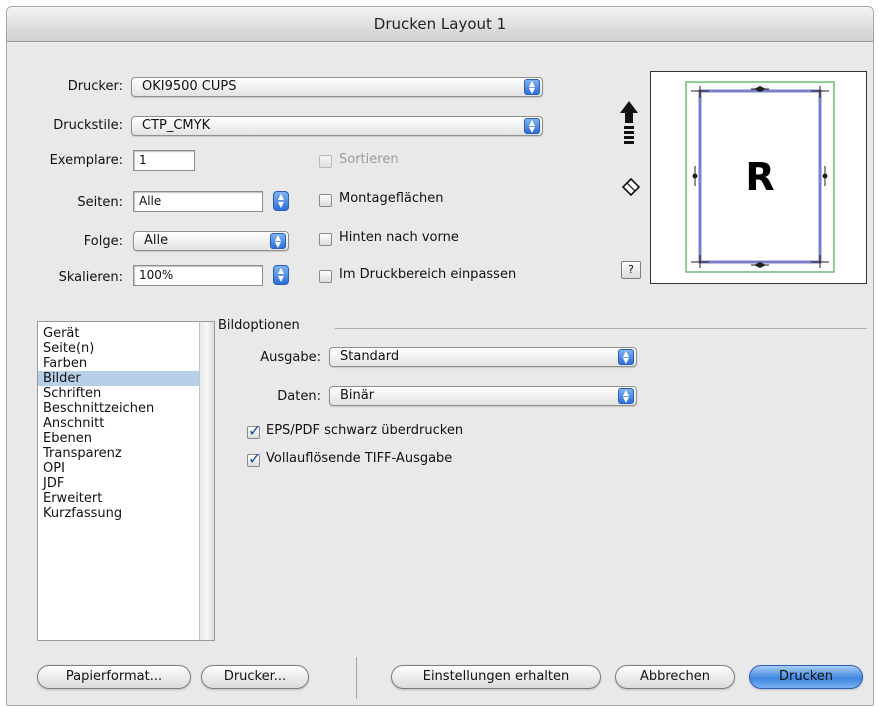 This screenshot has height=713, width=880. I want to click on exemplare-value: 1, so click(143, 160).